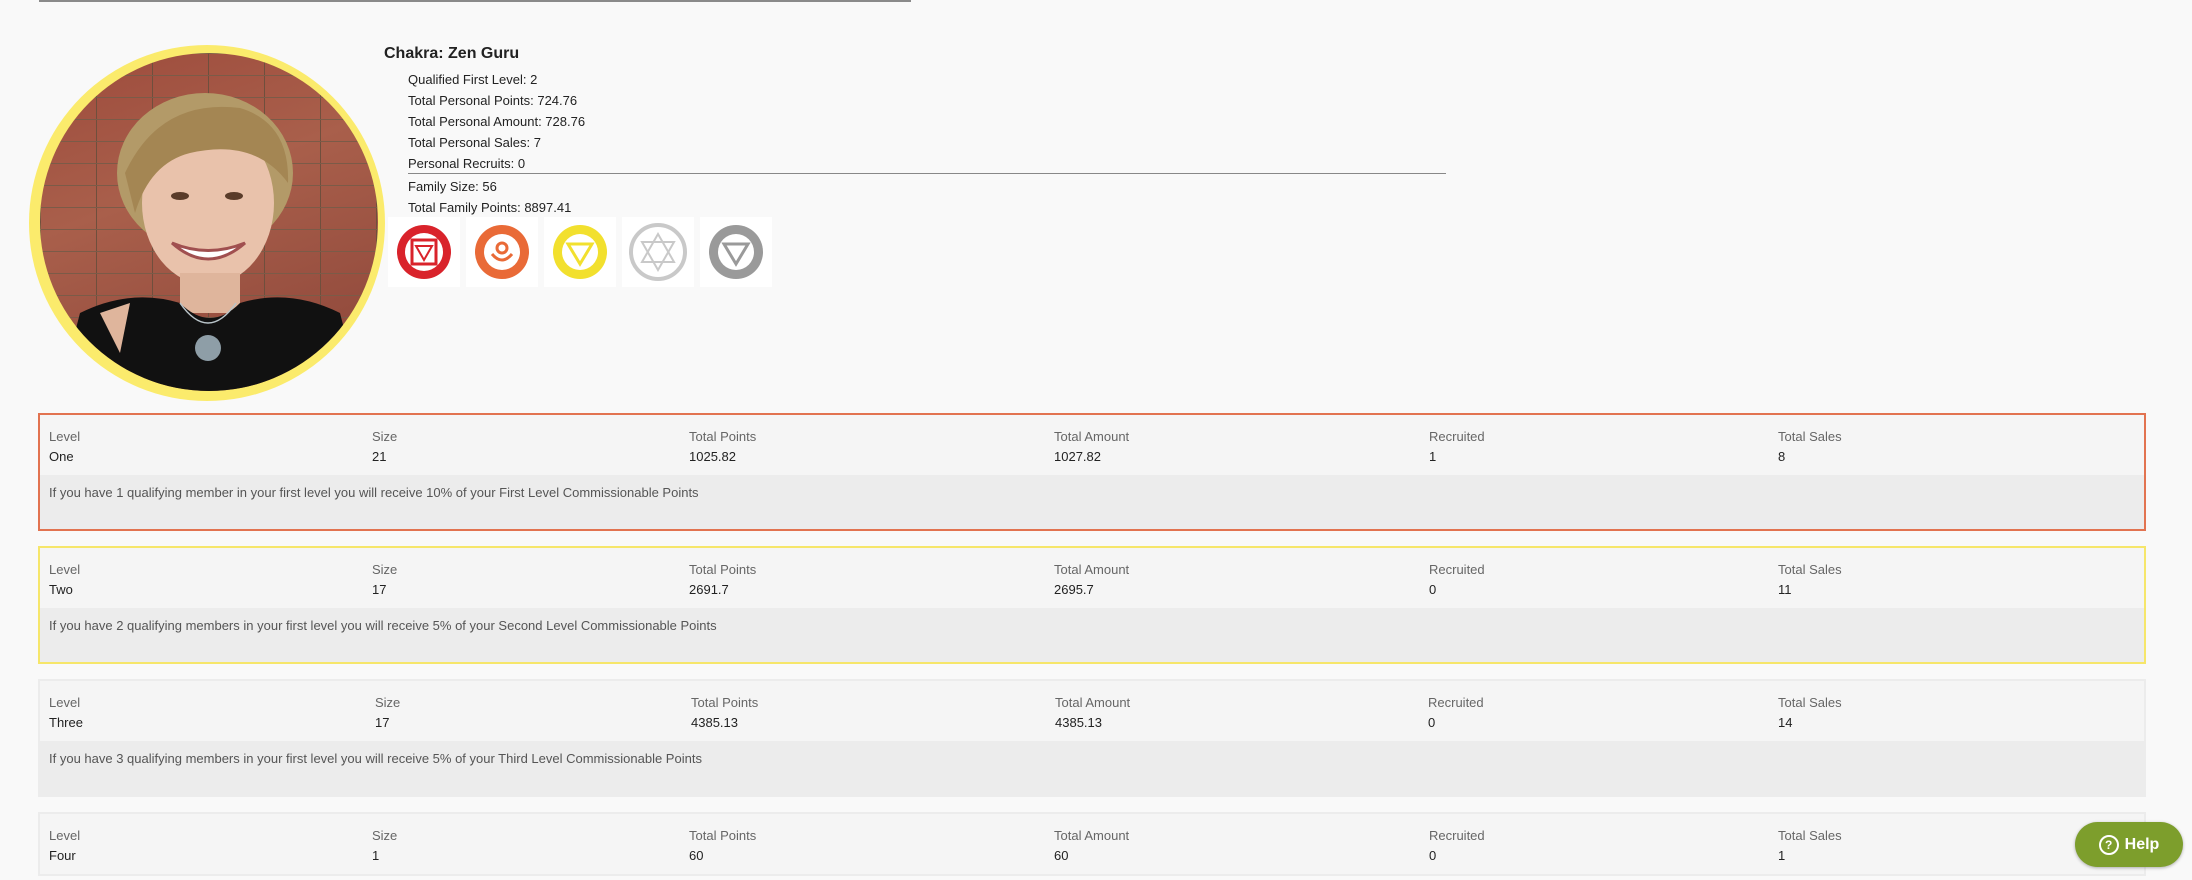 The image size is (2192, 880). What do you see at coordinates (714, 722) in the screenshot?
I see `total-points-value: 4385.13` at bounding box center [714, 722].